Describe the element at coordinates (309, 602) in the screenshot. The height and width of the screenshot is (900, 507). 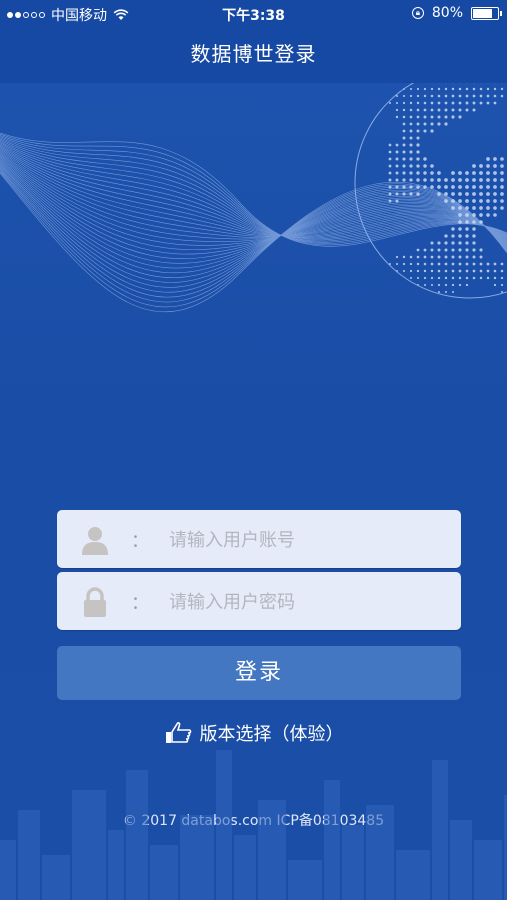
I see `password-input` at that location.